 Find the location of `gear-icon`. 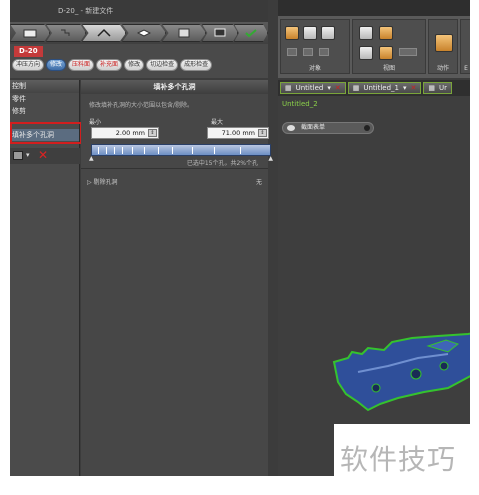

gear-icon is located at coordinates (386, 33).